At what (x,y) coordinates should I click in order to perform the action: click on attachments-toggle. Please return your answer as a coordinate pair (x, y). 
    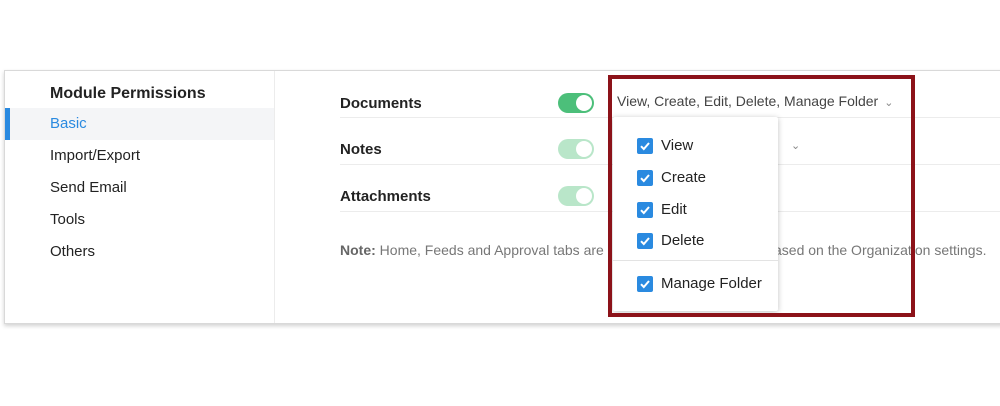
    Looking at the image, I should click on (576, 196).